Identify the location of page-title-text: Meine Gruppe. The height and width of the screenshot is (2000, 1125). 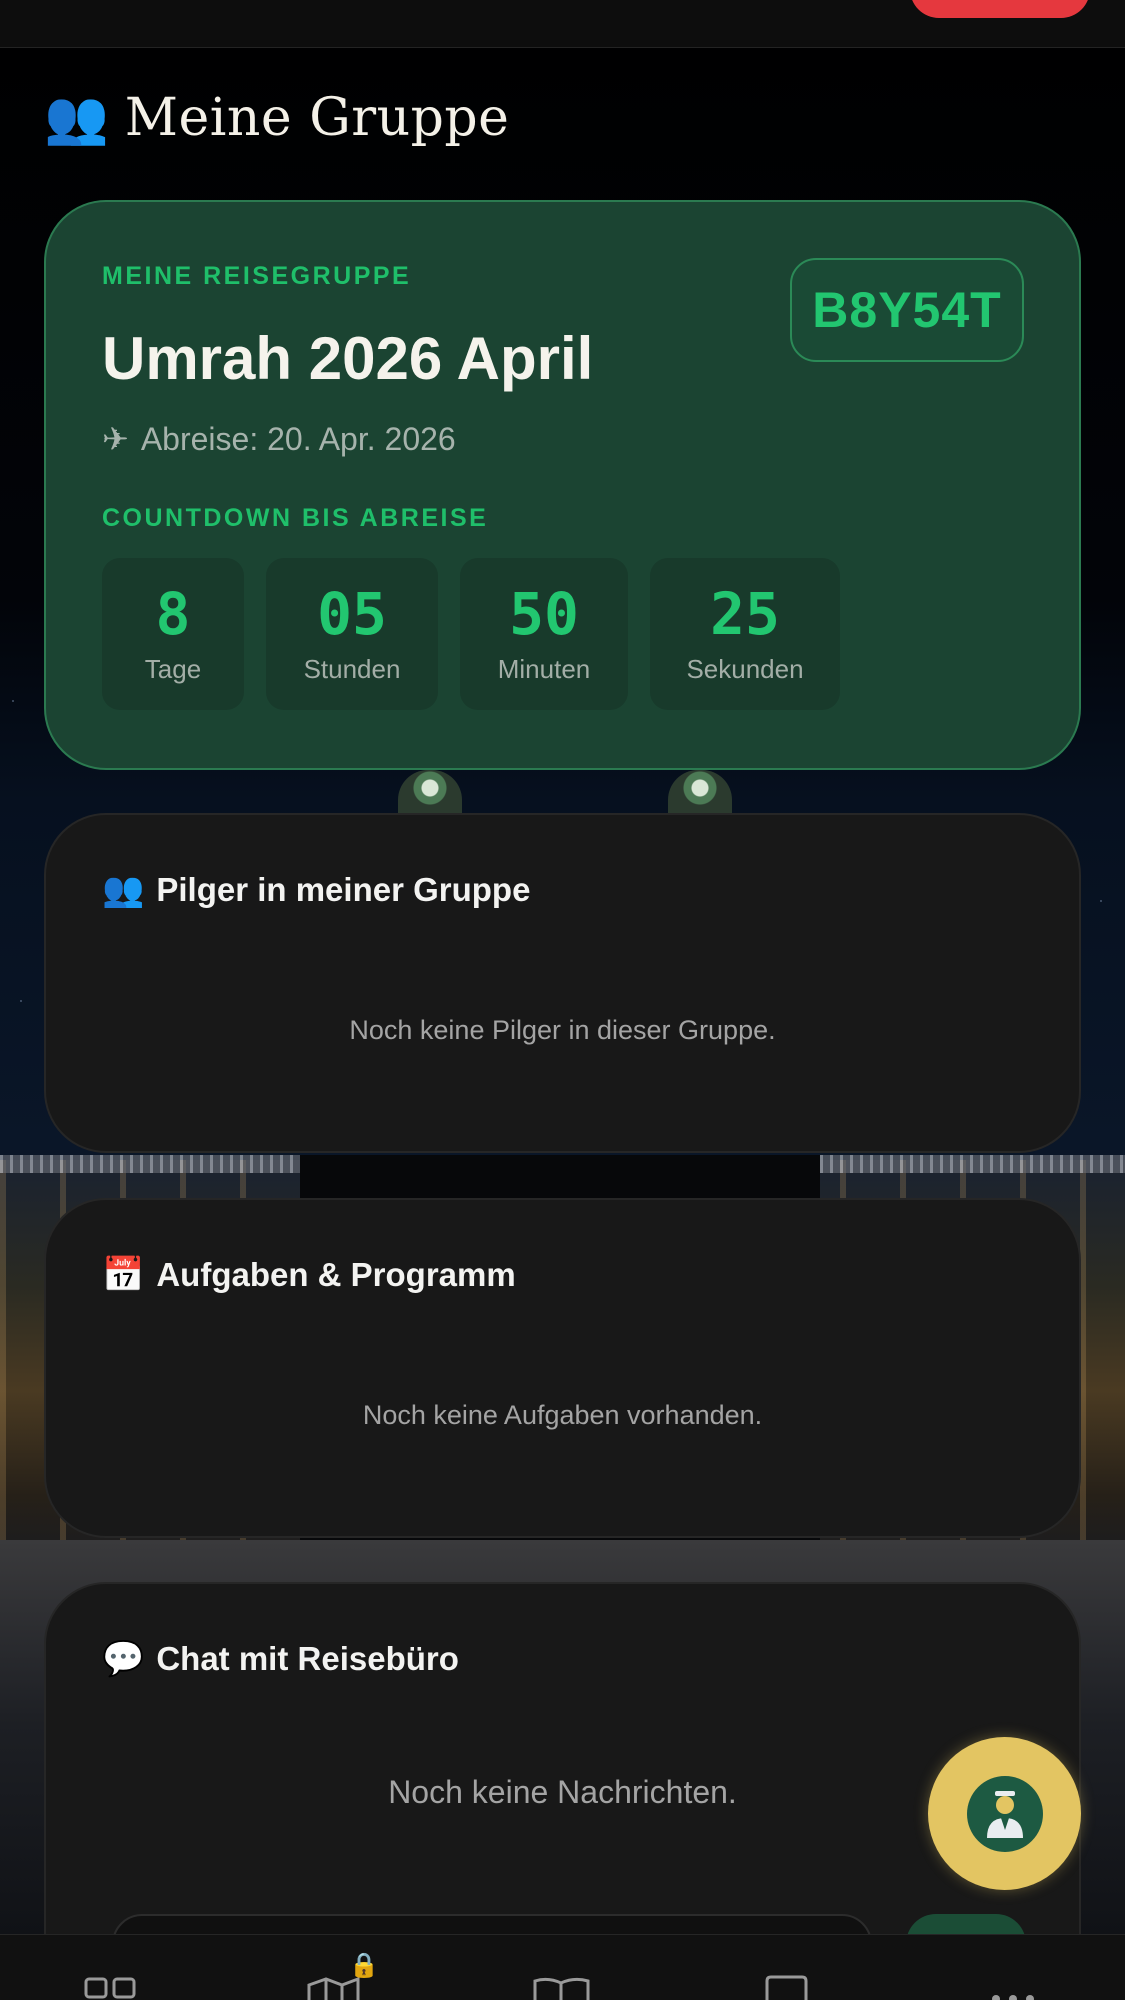
(317, 118).